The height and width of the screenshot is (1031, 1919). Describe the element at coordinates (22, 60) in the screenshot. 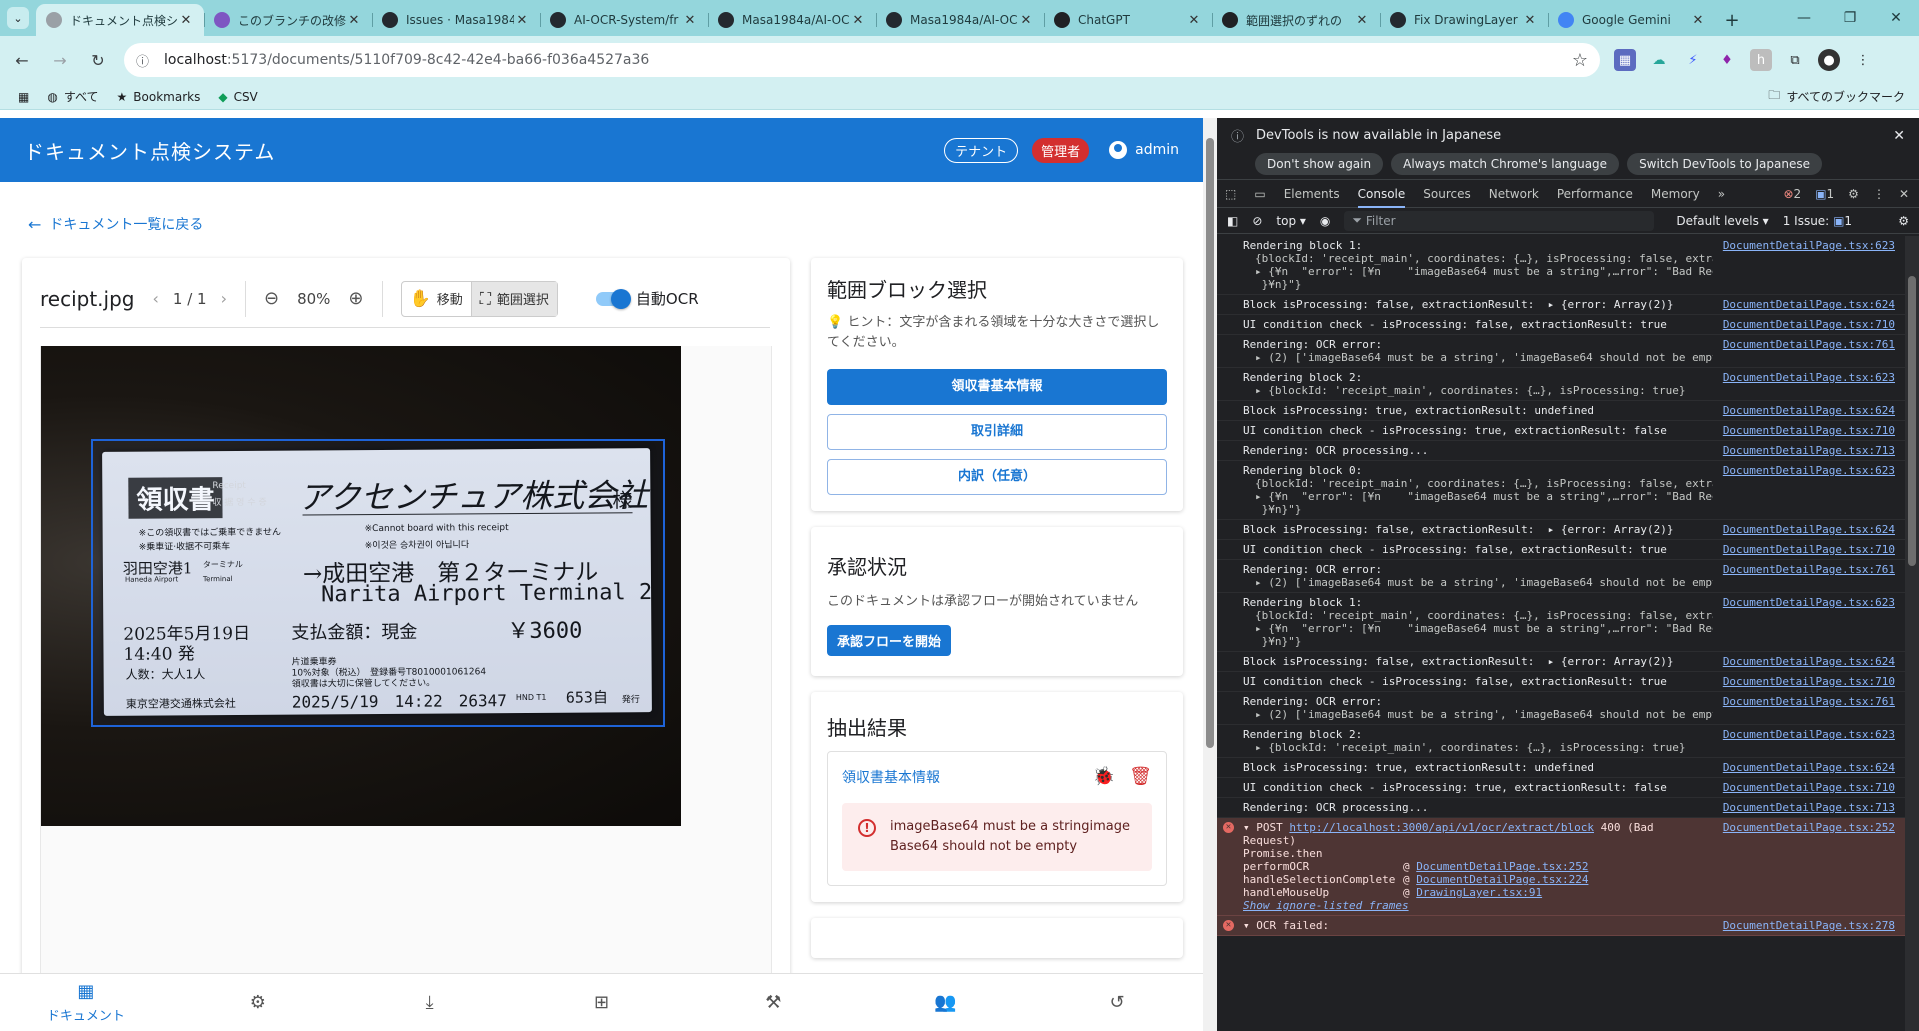

I see `back-icon: ←` at that location.